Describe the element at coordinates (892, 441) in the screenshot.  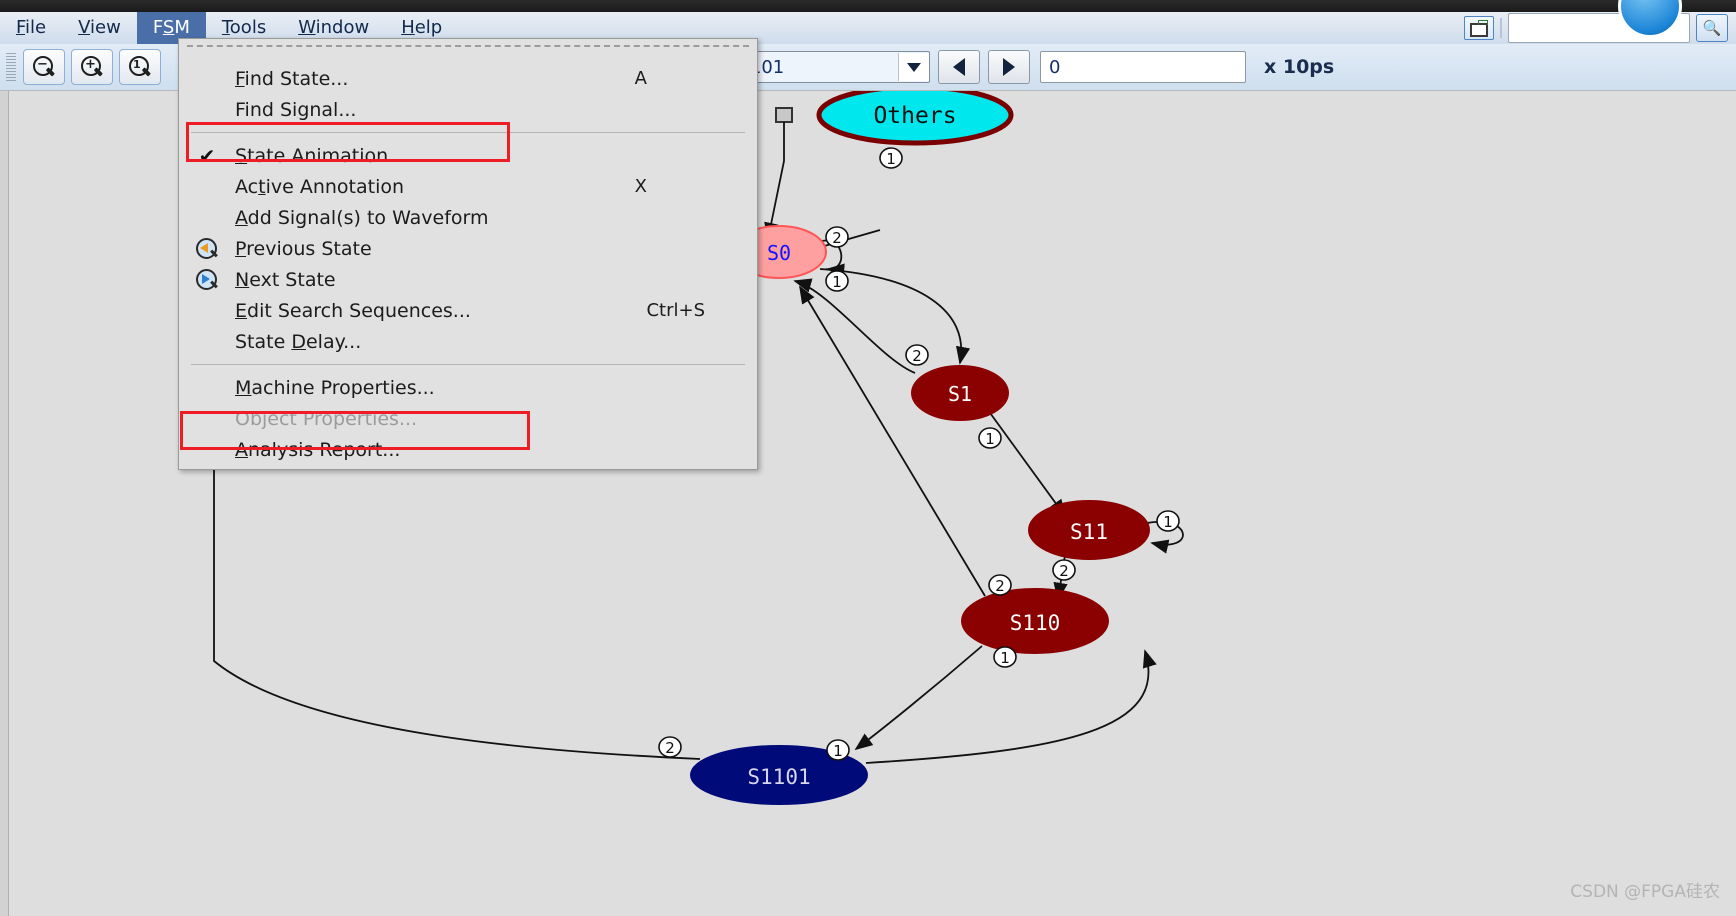
I see `edge-s110-to-s0` at that location.